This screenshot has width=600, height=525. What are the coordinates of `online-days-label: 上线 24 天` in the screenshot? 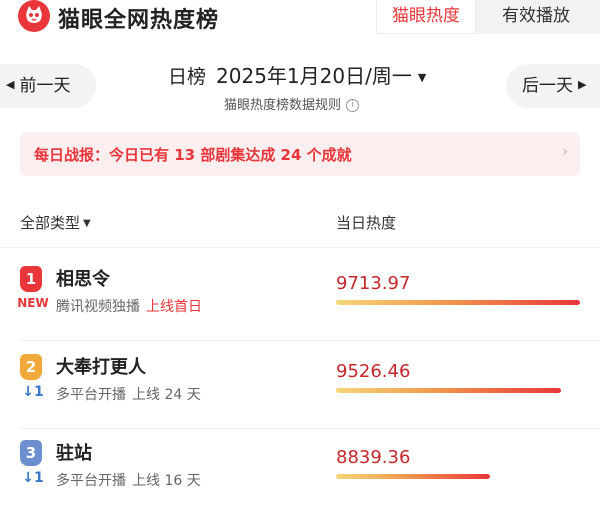 It's located at (166, 395).